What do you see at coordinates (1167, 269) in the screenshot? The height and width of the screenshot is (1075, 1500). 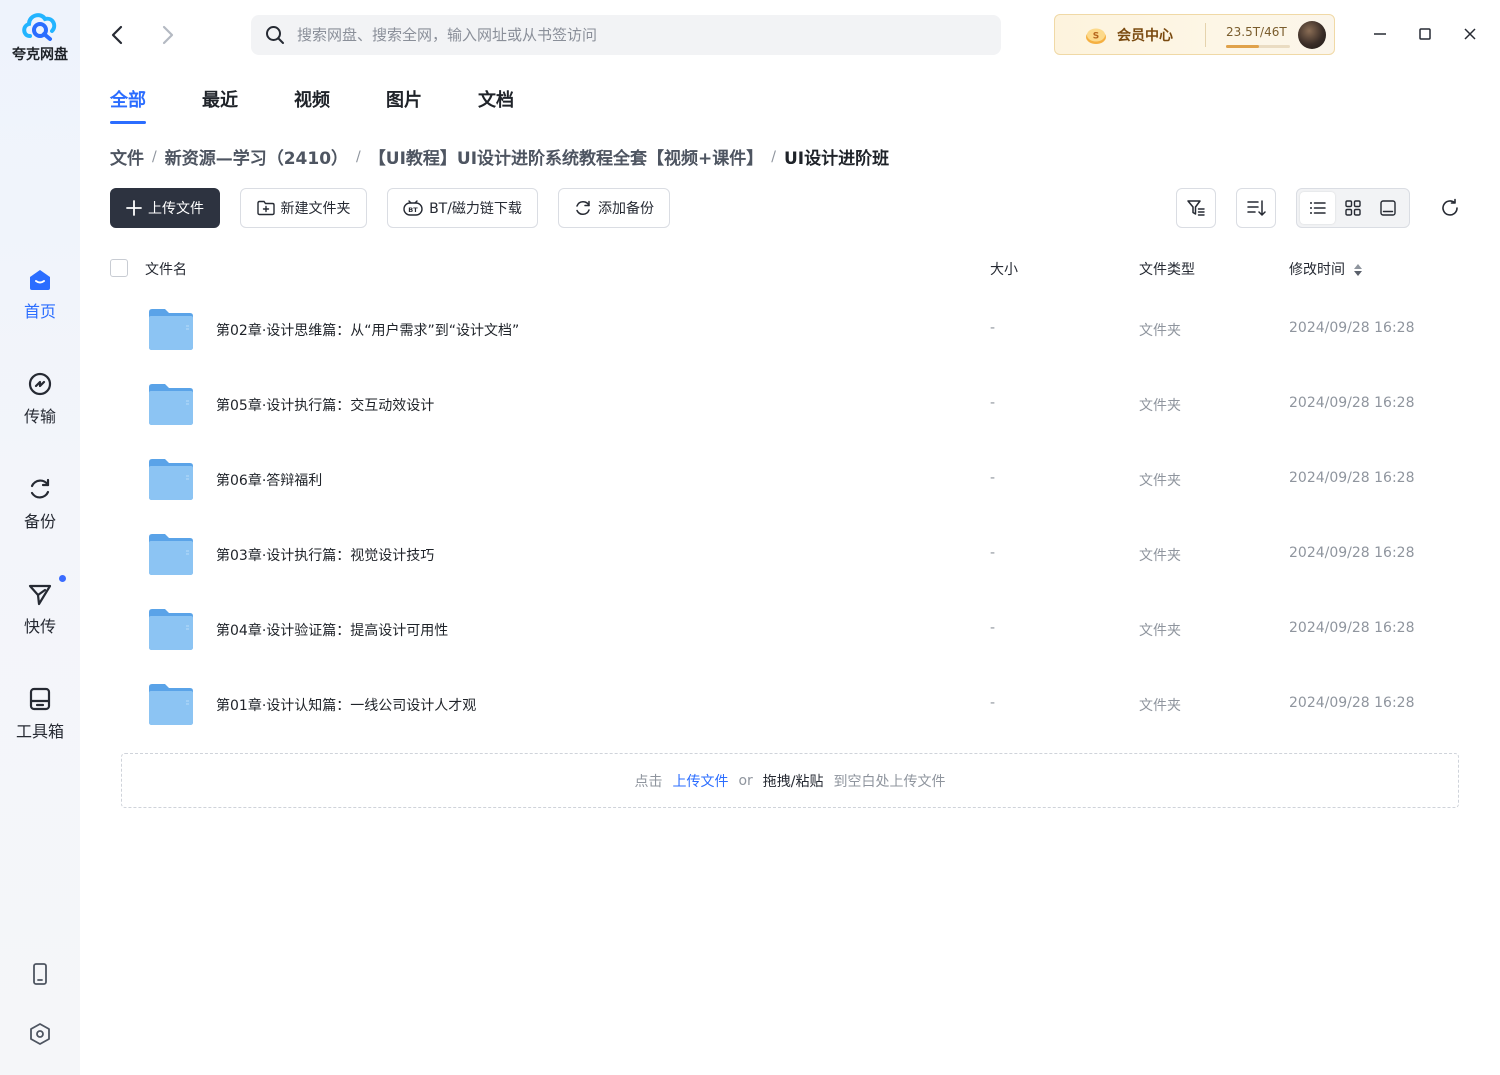 I see `column-header-type: 文件类型` at bounding box center [1167, 269].